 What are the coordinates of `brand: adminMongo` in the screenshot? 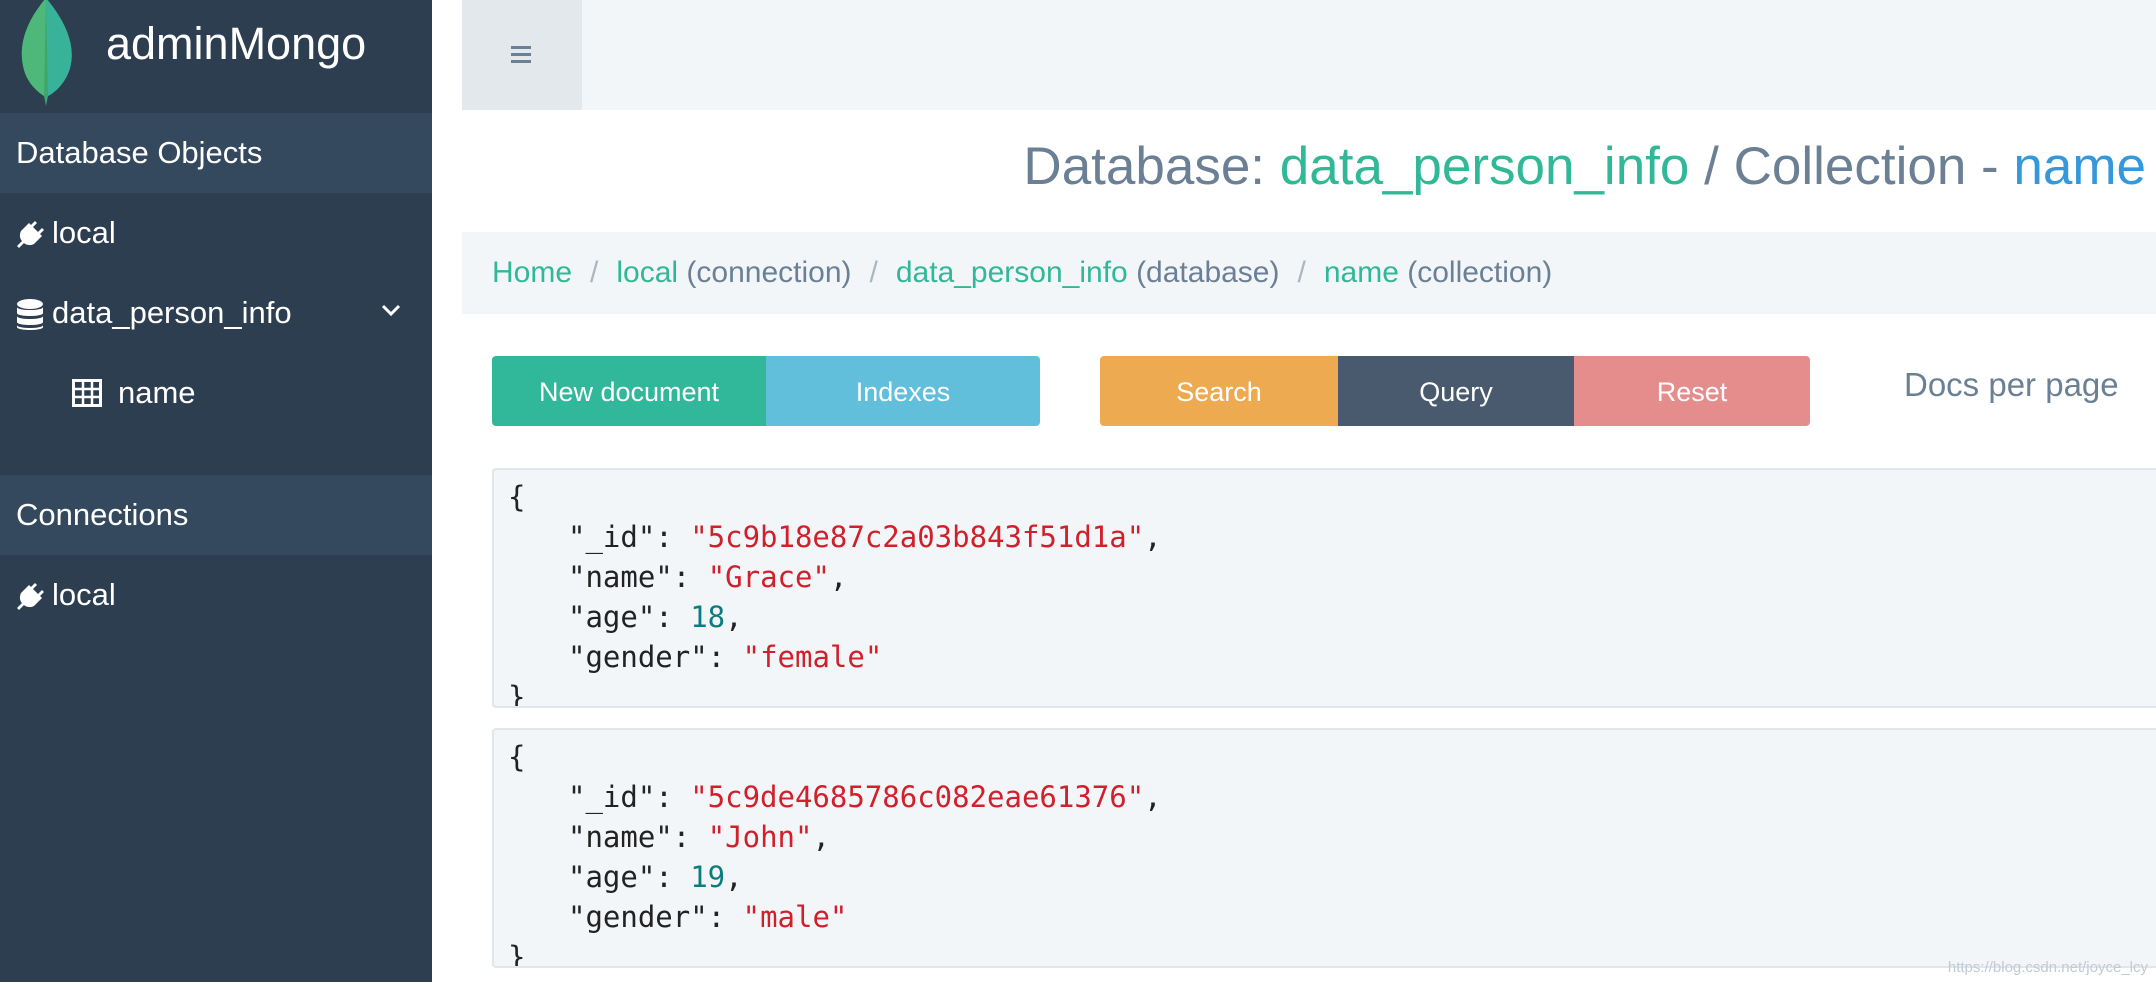 It's located at (216, 55).